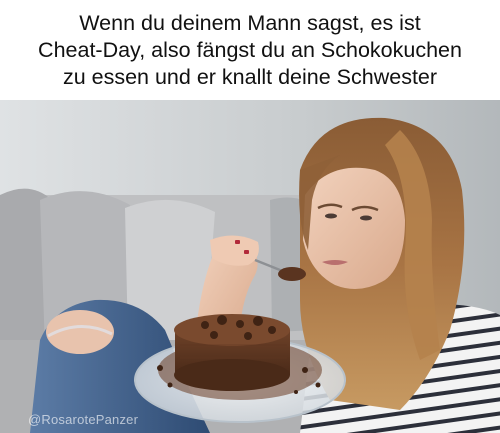 The image size is (500, 433). Describe the element at coordinates (292, 274) in the screenshot. I see `cake-bite` at that location.